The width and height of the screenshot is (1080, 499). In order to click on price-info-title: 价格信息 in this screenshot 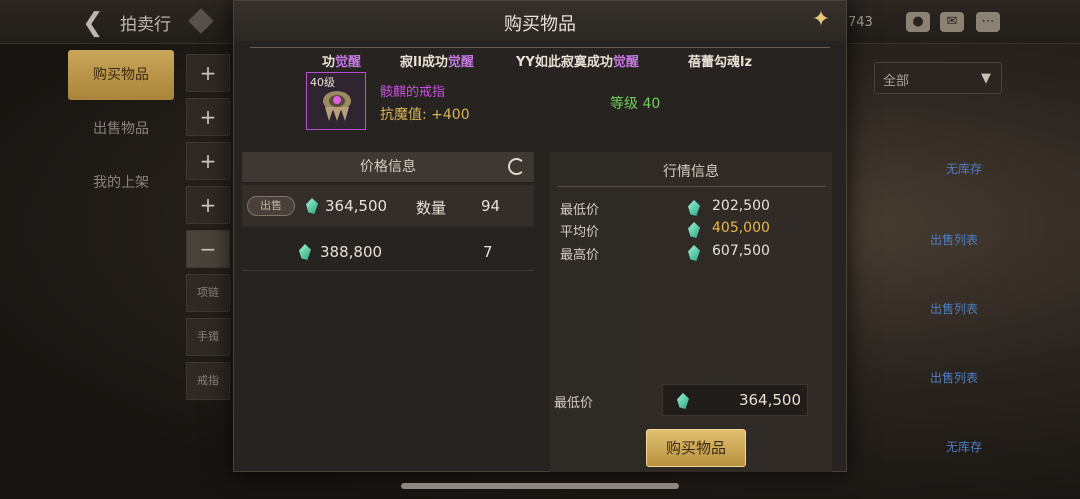, I will do `click(388, 167)`.